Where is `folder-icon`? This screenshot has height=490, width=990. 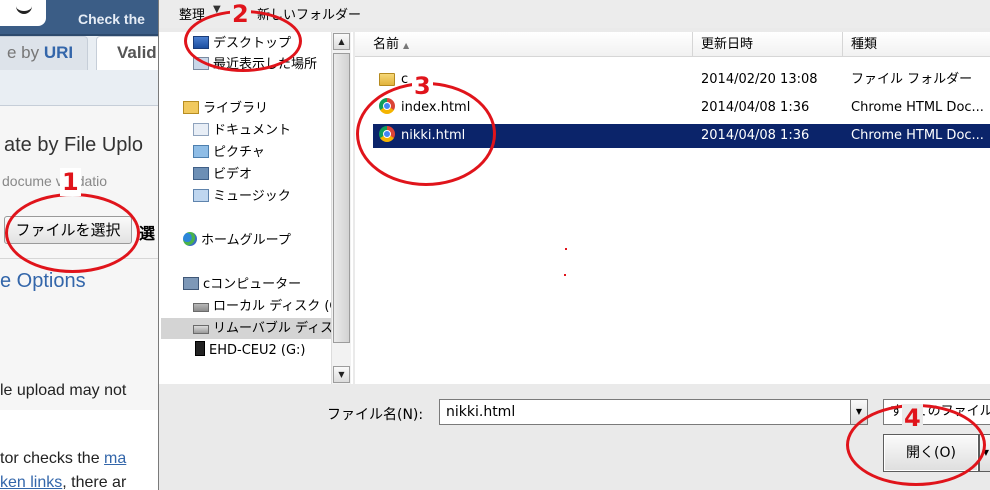 folder-icon is located at coordinates (387, 79).